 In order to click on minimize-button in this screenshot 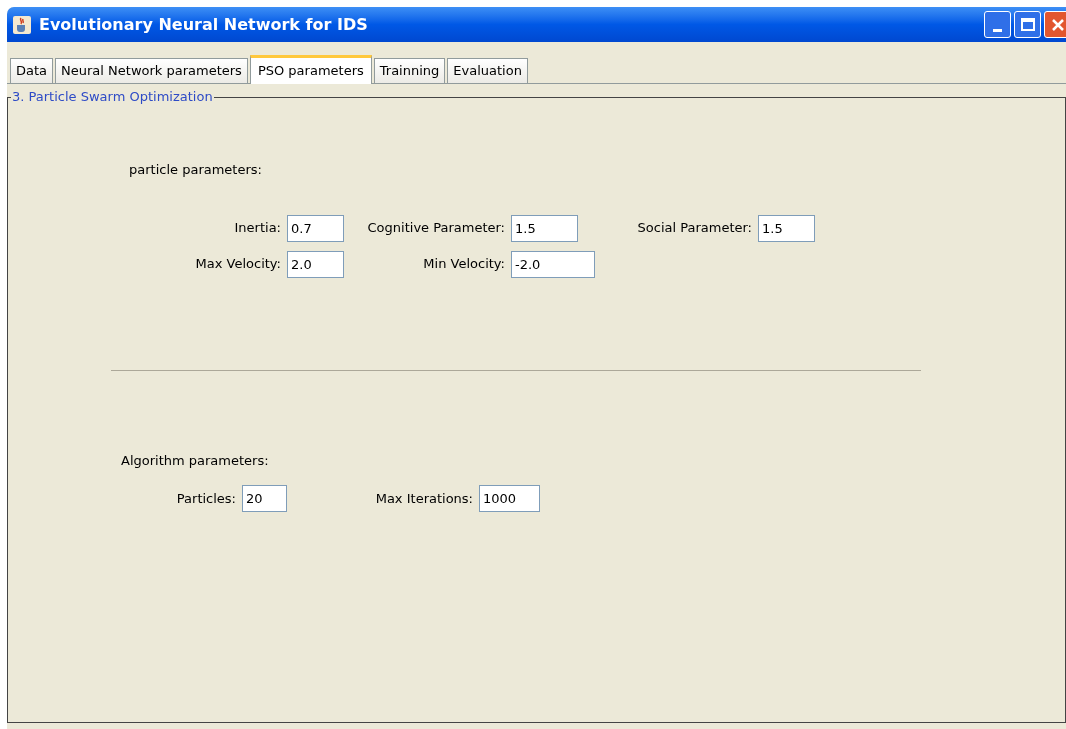, I will do `click(997, 24)`.